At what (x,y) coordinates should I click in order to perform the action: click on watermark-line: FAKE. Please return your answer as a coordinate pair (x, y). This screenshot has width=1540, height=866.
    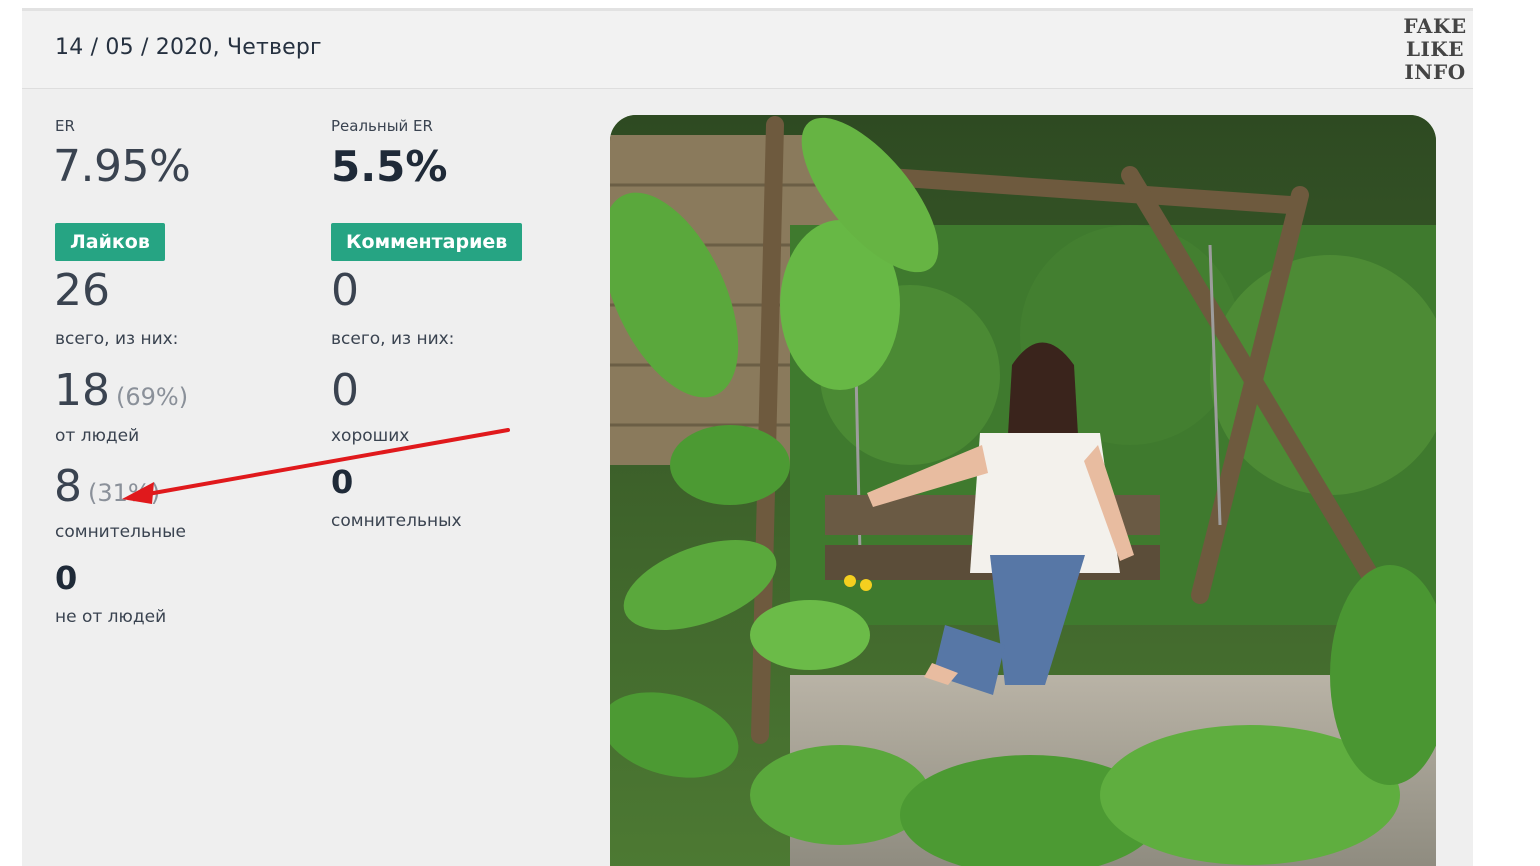
    Looking at the image, I should click on (1435, 26).